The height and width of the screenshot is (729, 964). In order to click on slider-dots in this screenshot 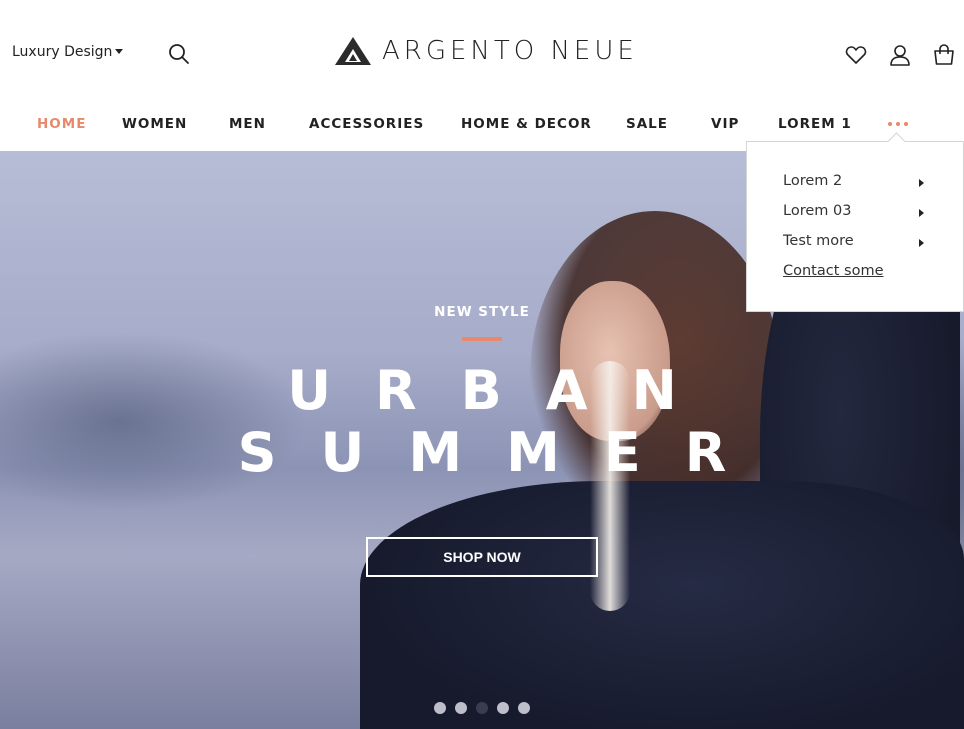, I will do `click(482, 708)`.